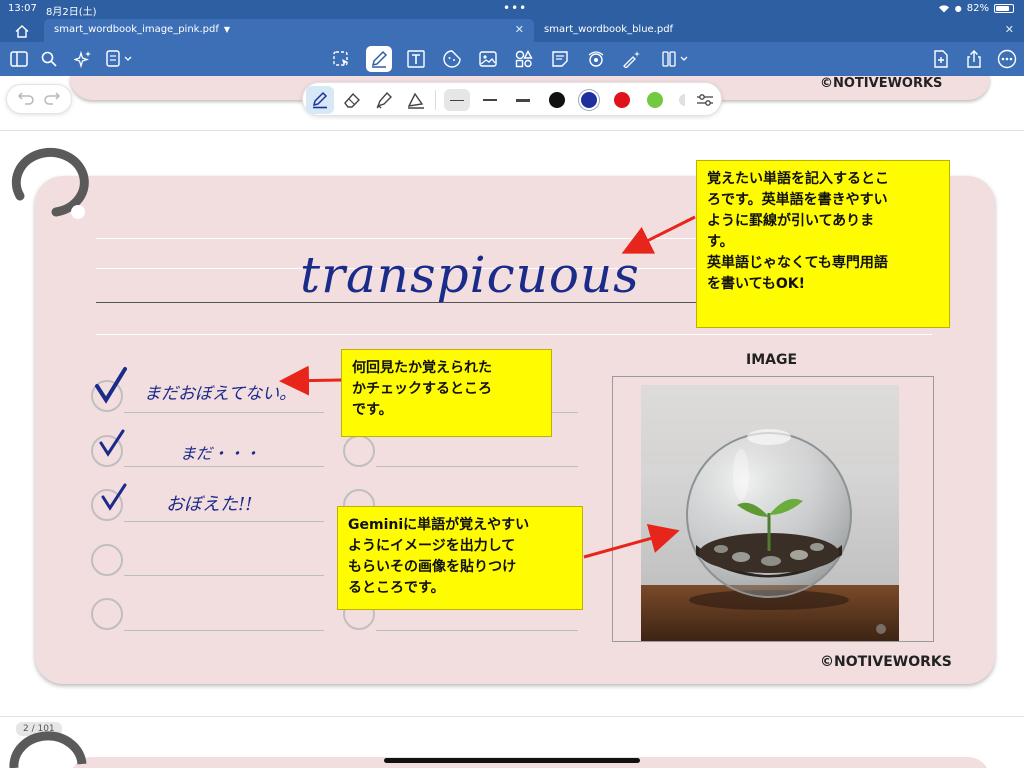  Describe the element at coordinates (943, 9) in the screenshot. I see `wifi-icon` at that location.